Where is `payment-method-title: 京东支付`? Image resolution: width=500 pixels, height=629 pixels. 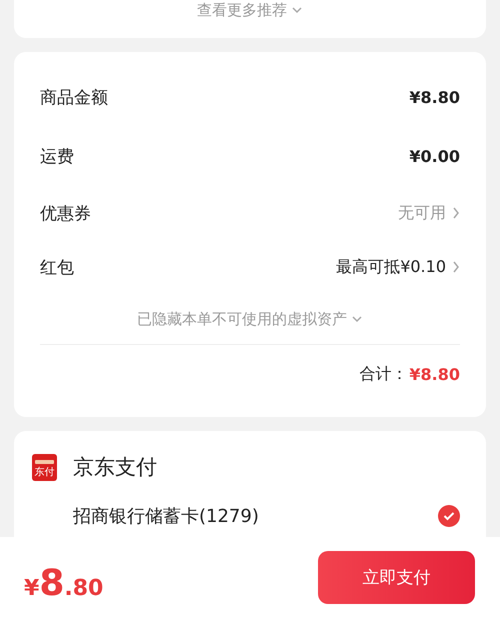 payment-method-title: 京东支付 is located at coordinates (115, 467).